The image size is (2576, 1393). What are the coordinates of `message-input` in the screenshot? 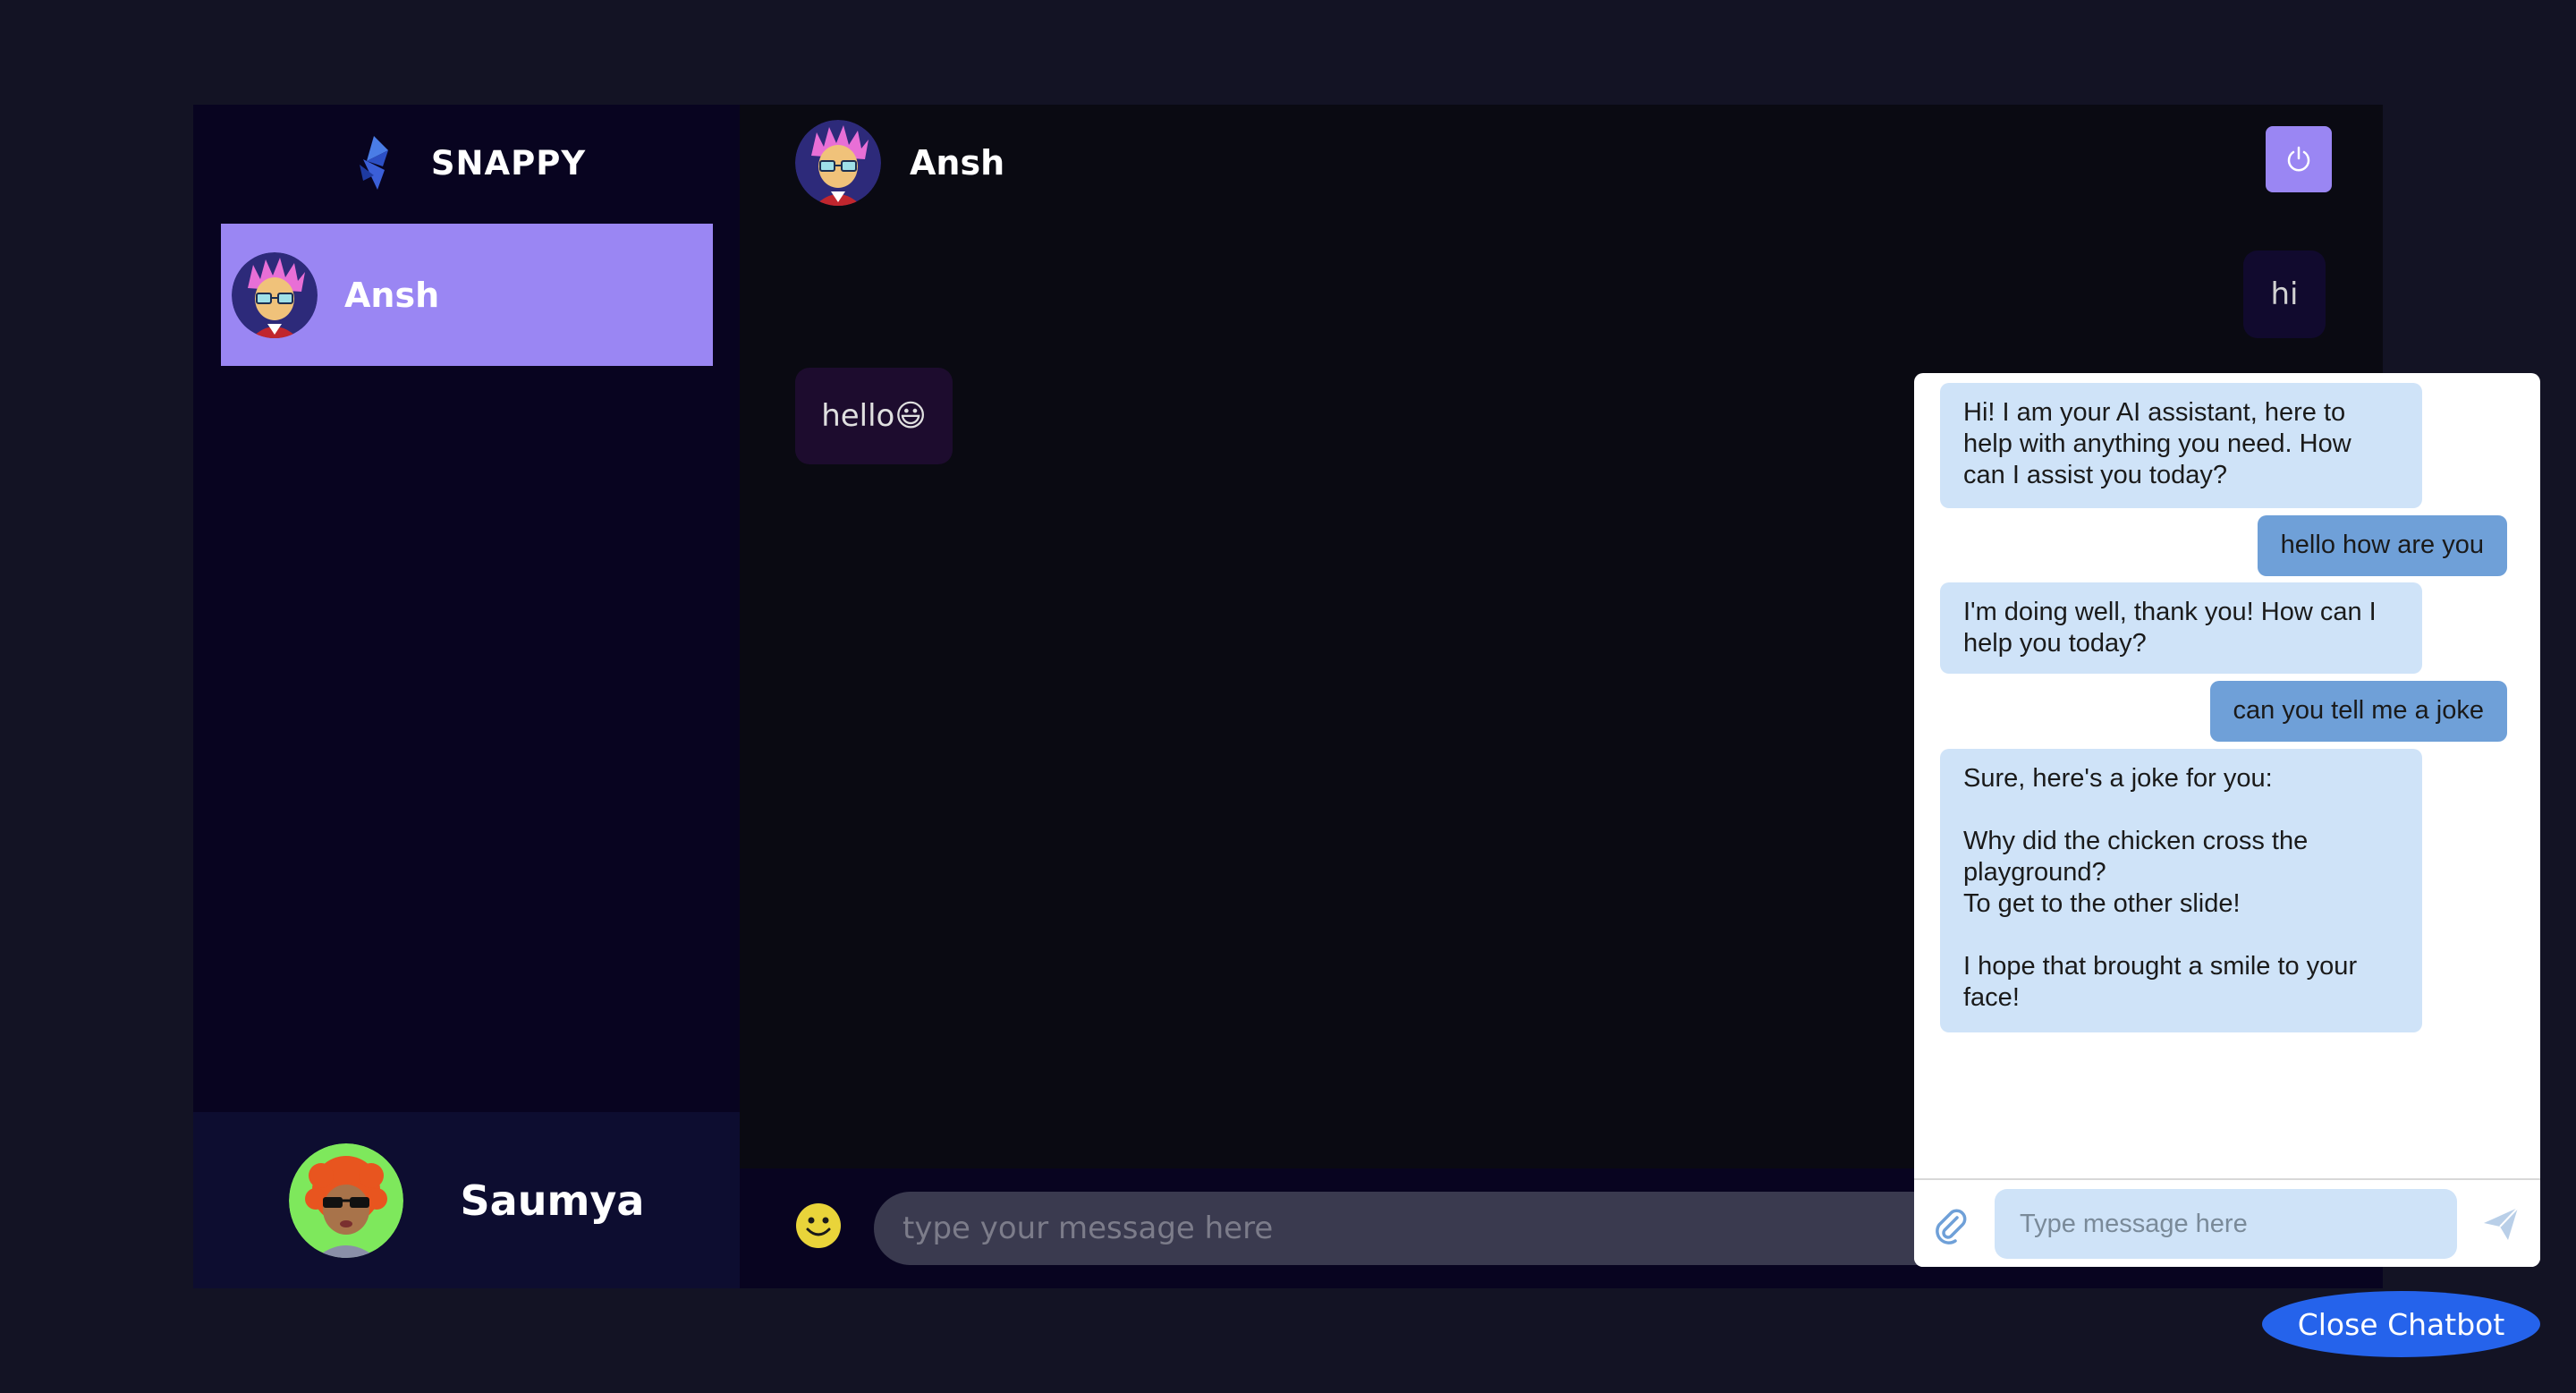 It's located at (1433, 1228).